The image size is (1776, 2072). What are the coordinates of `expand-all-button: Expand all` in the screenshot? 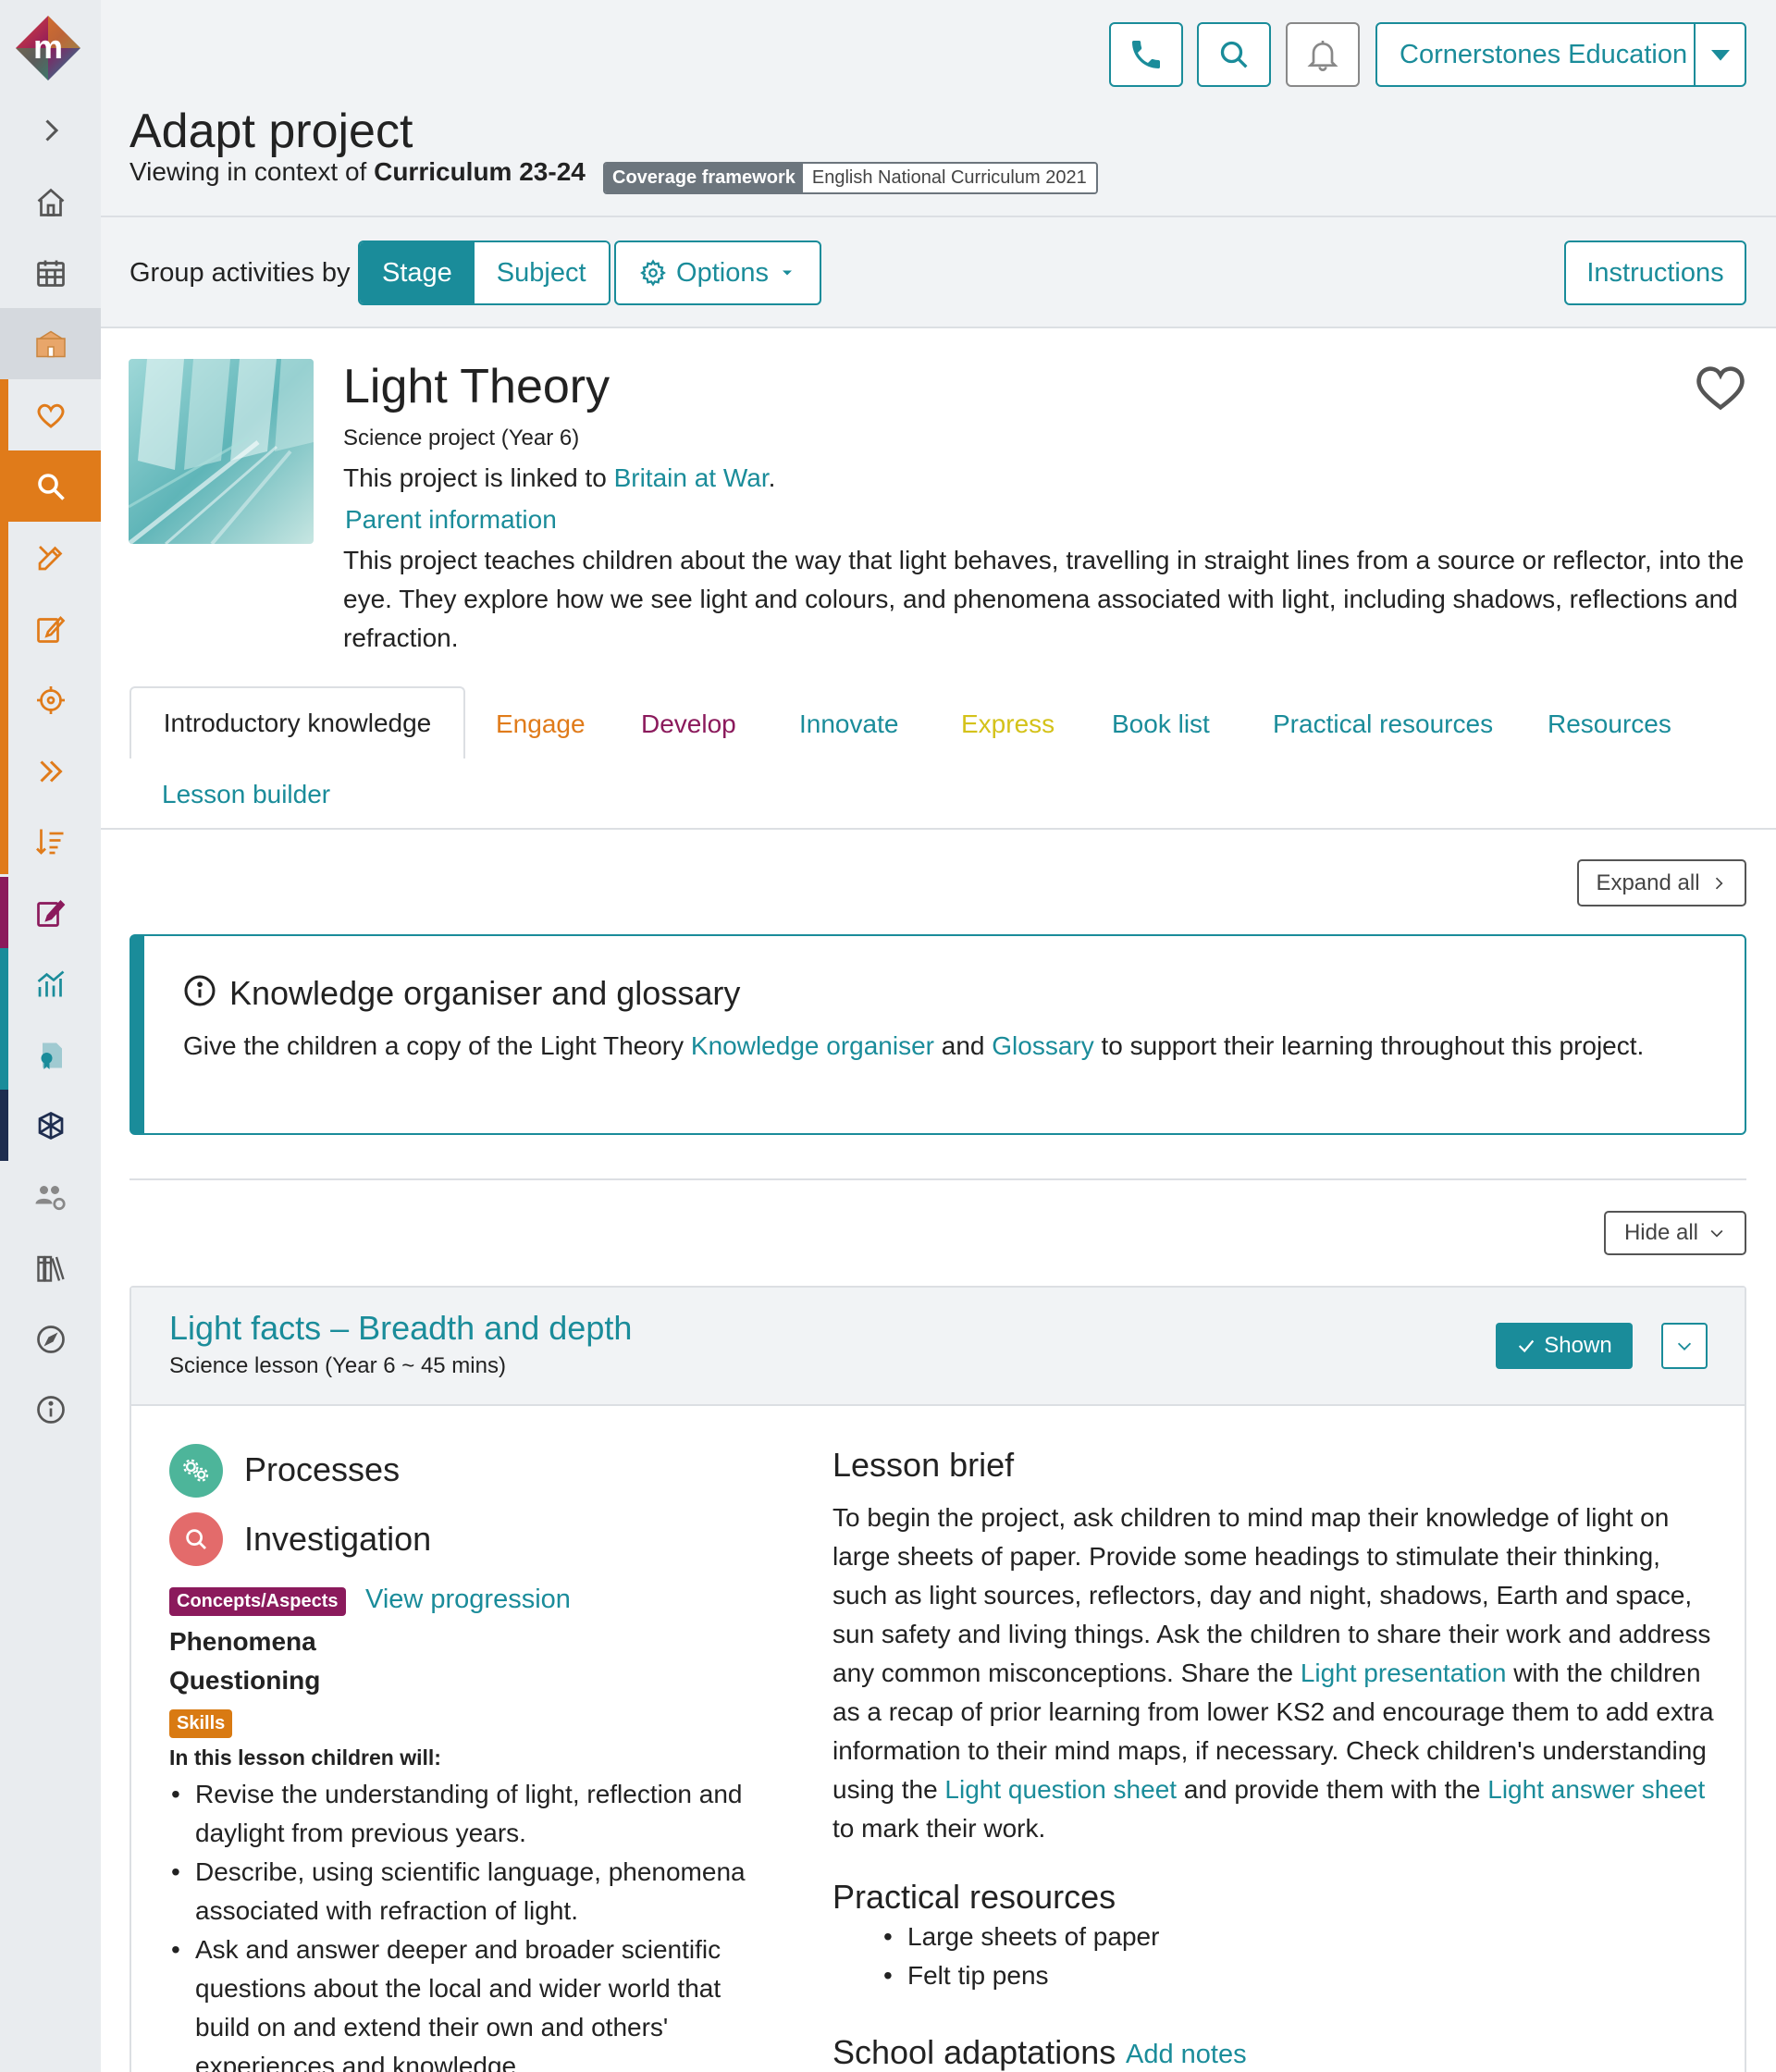 It's located at (1662, 882).